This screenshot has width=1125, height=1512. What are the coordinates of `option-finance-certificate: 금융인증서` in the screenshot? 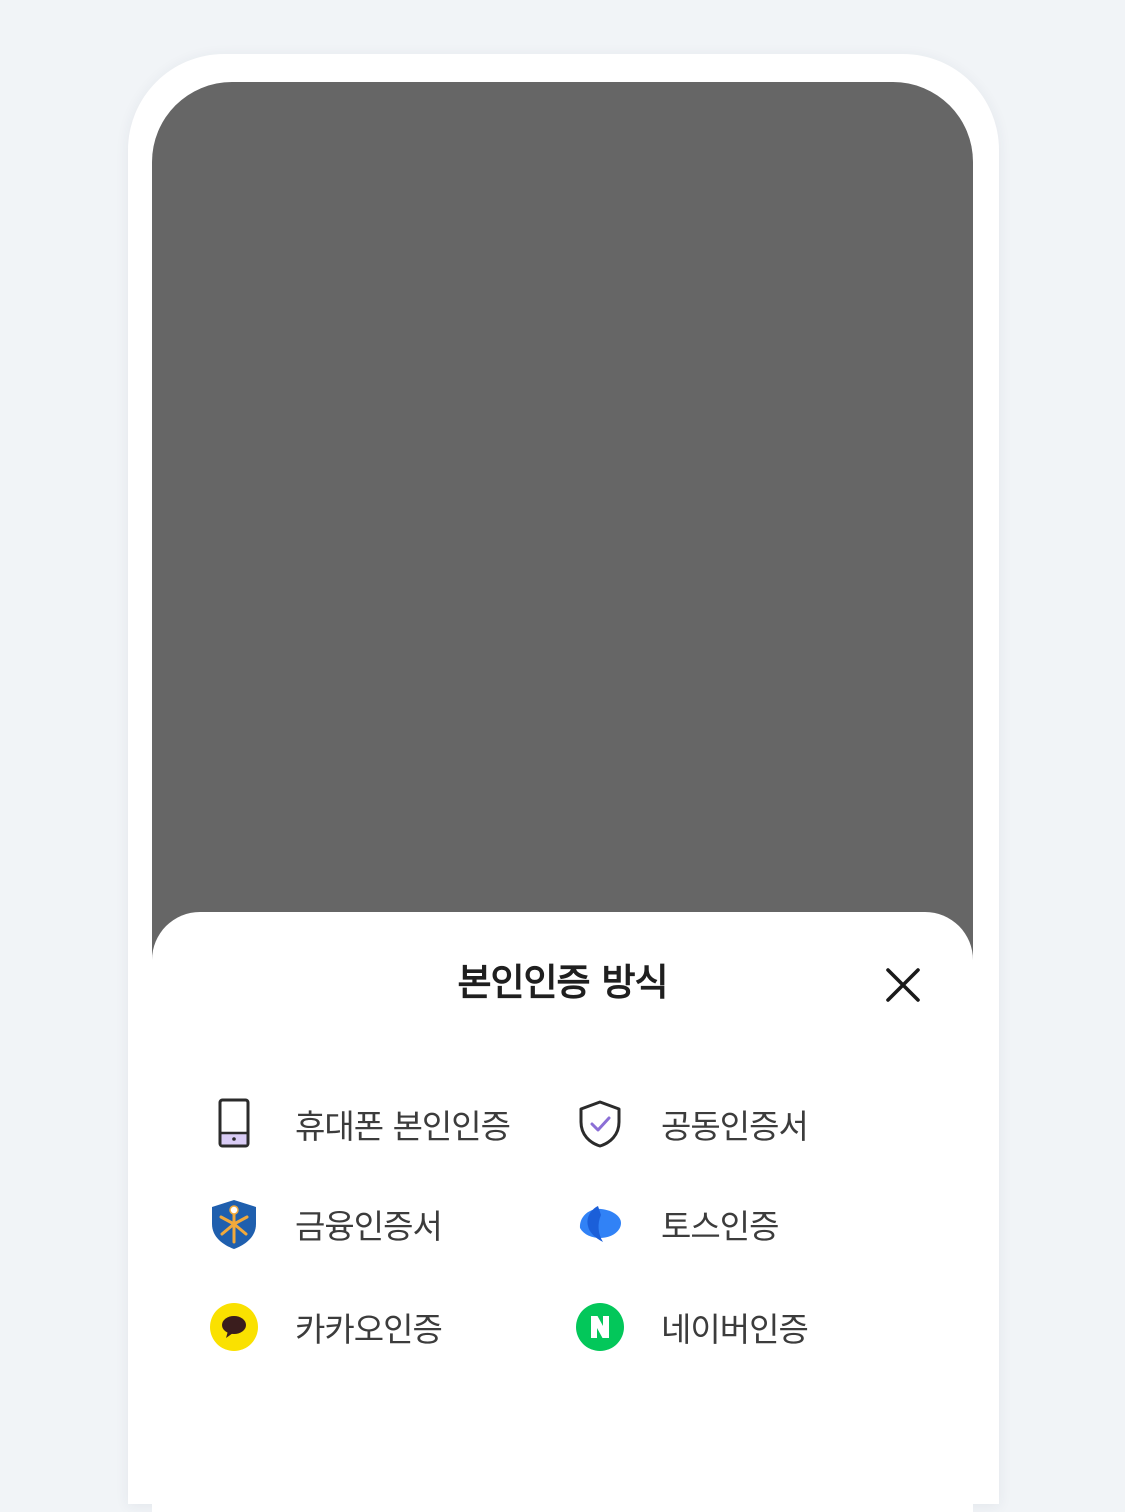 It's located at (325, 1224).